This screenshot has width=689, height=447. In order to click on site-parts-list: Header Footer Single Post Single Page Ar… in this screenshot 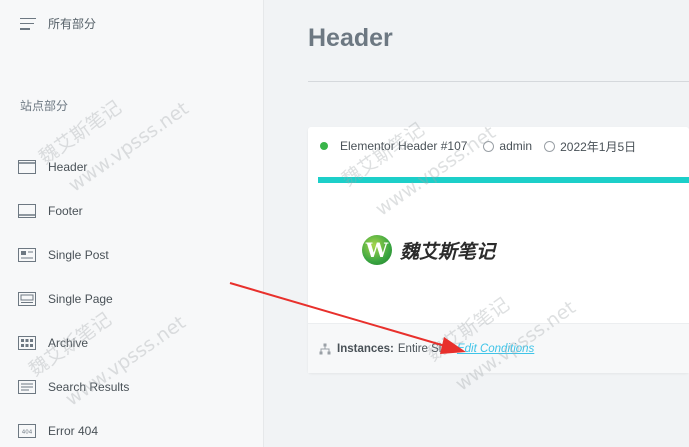, I will do `click(73, 296)`.